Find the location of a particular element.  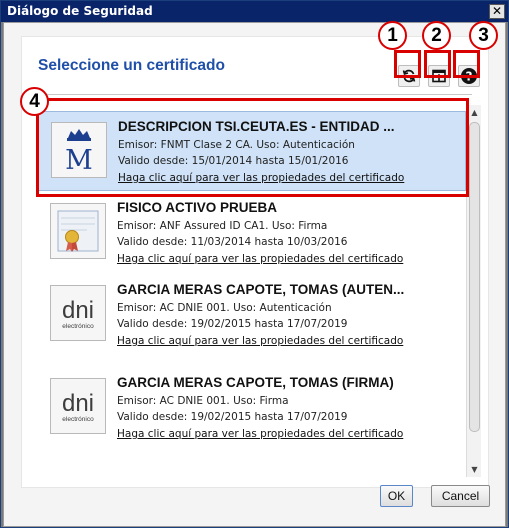

certificate-issuer: Emisor: AC DNIE 001. Uso: Firma is located at coordinates (203, 401).